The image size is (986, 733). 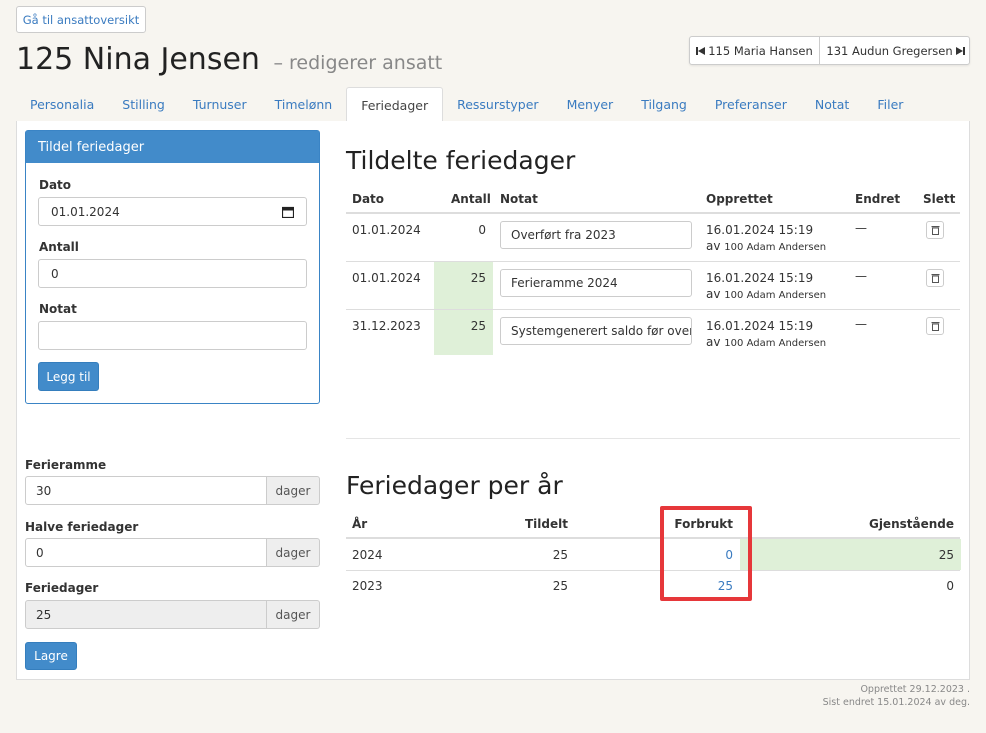 I want to click on col-date: Dato, so click(x=368, y=199).